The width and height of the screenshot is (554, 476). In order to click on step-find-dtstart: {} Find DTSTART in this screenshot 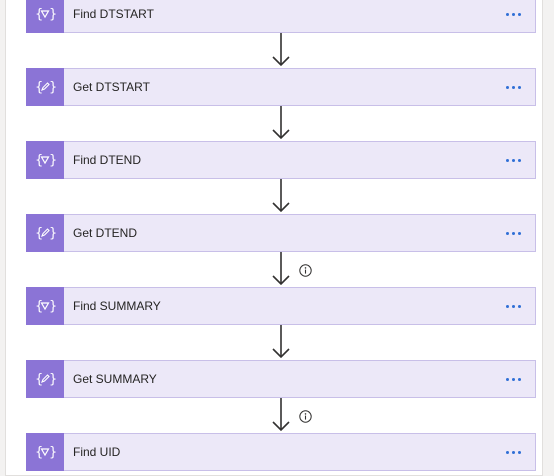, I will do `click(281, 16)`.